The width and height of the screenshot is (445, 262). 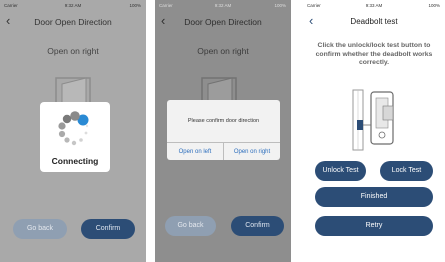 I want to click on nav-bar: ‹ Deadbolt test, so click(x=374, y=22).